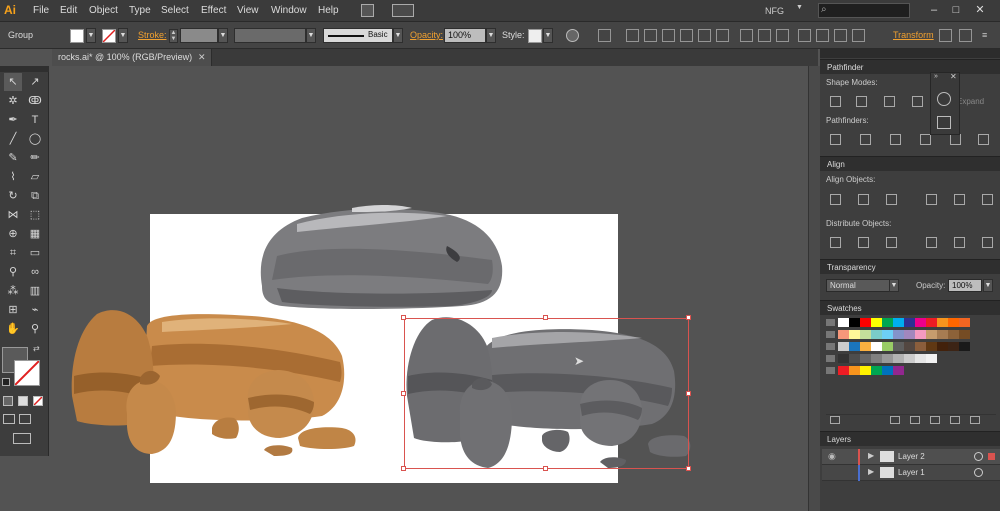 The width and height of the screenshot is (1000, 511). I want to click on close-button: ✕, so click(980, 10).